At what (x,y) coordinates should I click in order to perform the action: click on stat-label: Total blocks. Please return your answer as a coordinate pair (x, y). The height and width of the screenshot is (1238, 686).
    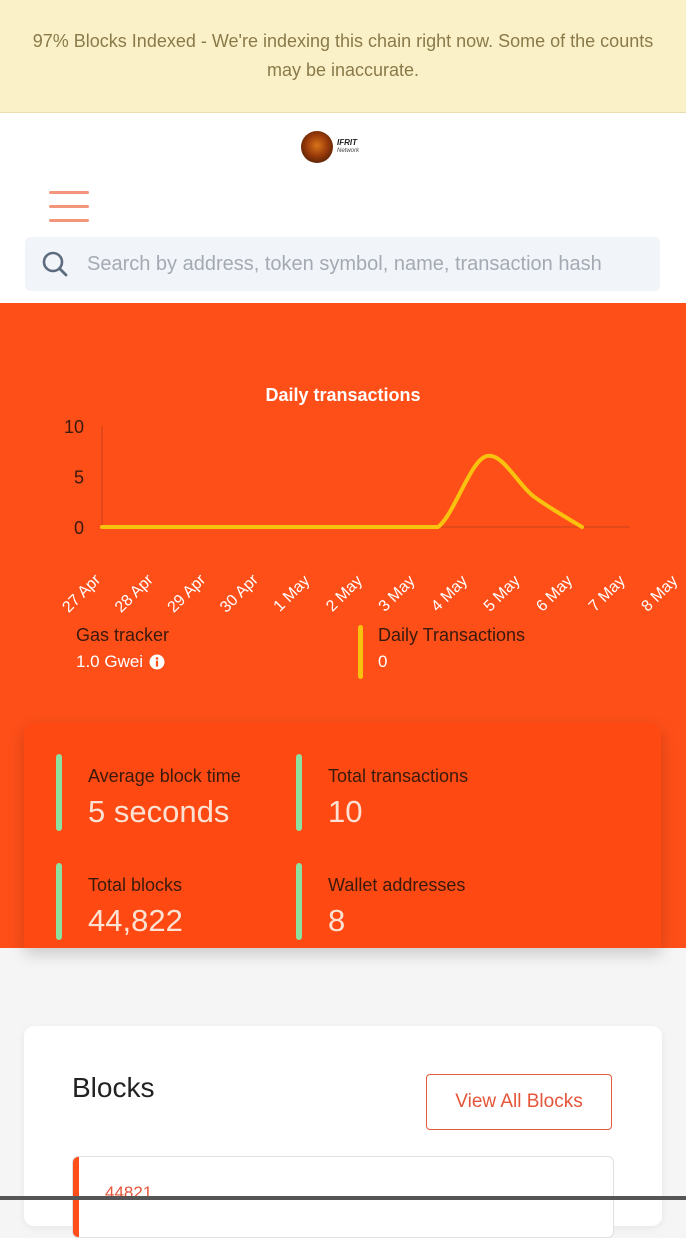
    Looking at the image, I should click on (135, 885).